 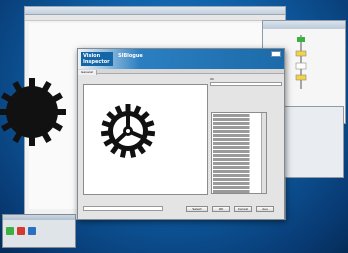 I want to click on taskbar-buttons, so click(x=21, y=231).